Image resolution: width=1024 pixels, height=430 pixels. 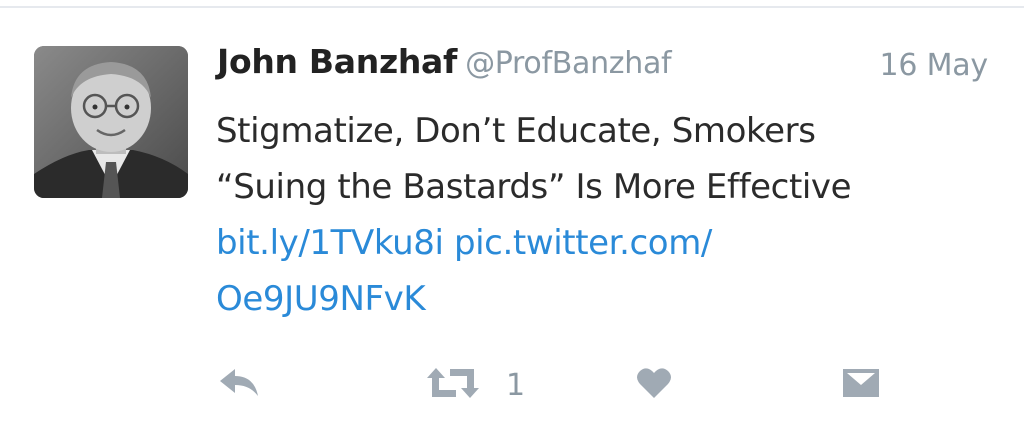 I want to click on tweet-text-line: “Suing the Bastards” Is More Effective, so click(x=534, y=187).